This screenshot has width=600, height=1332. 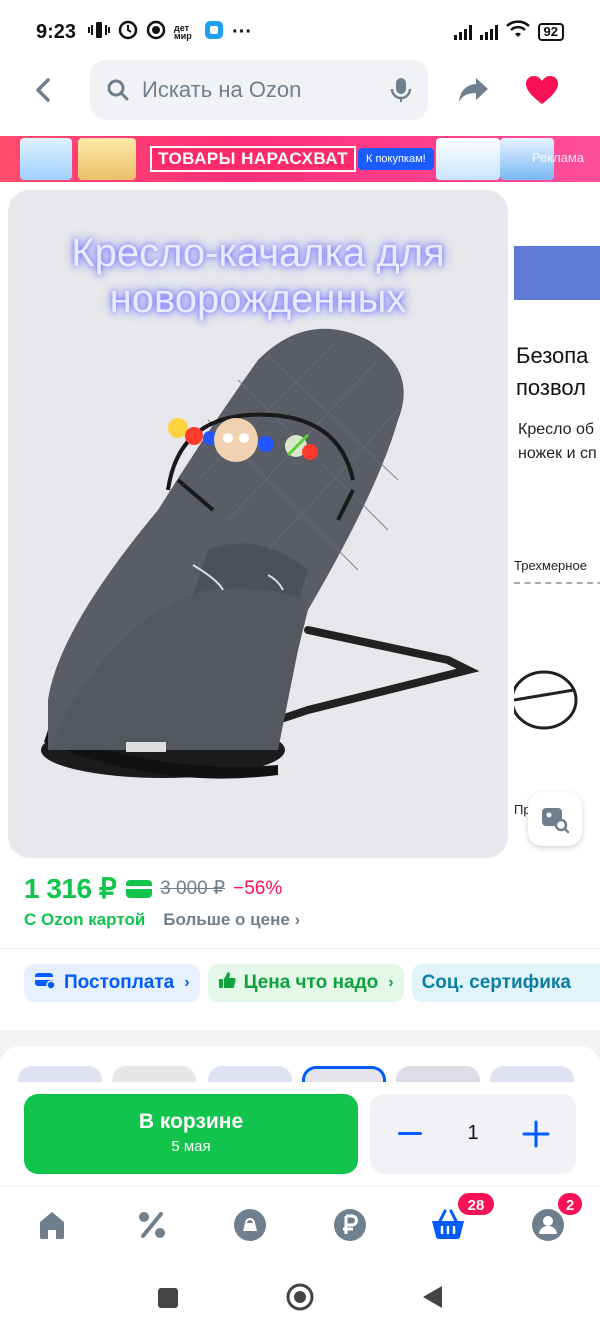 I want to click on in-cart-label: В корзине, so click(x=191, y=1121).